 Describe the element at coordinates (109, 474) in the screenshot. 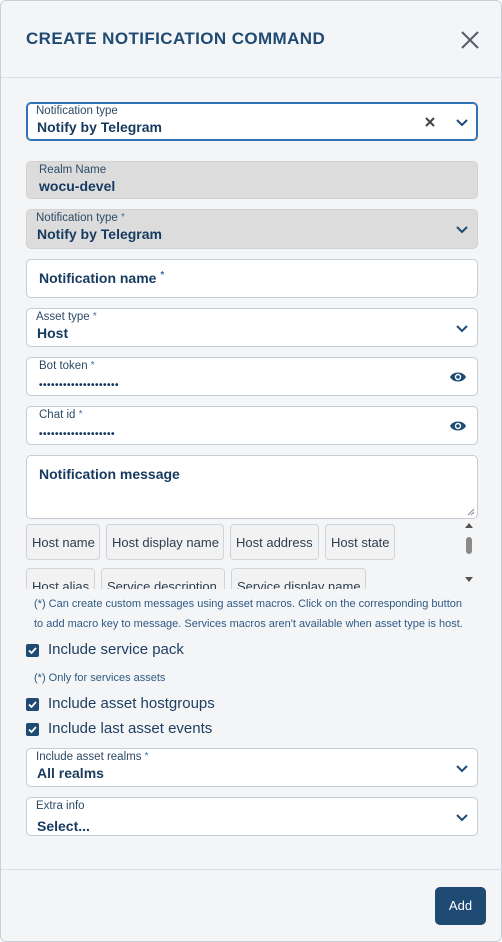

I see `notification-message-label: Notification message` at that location.